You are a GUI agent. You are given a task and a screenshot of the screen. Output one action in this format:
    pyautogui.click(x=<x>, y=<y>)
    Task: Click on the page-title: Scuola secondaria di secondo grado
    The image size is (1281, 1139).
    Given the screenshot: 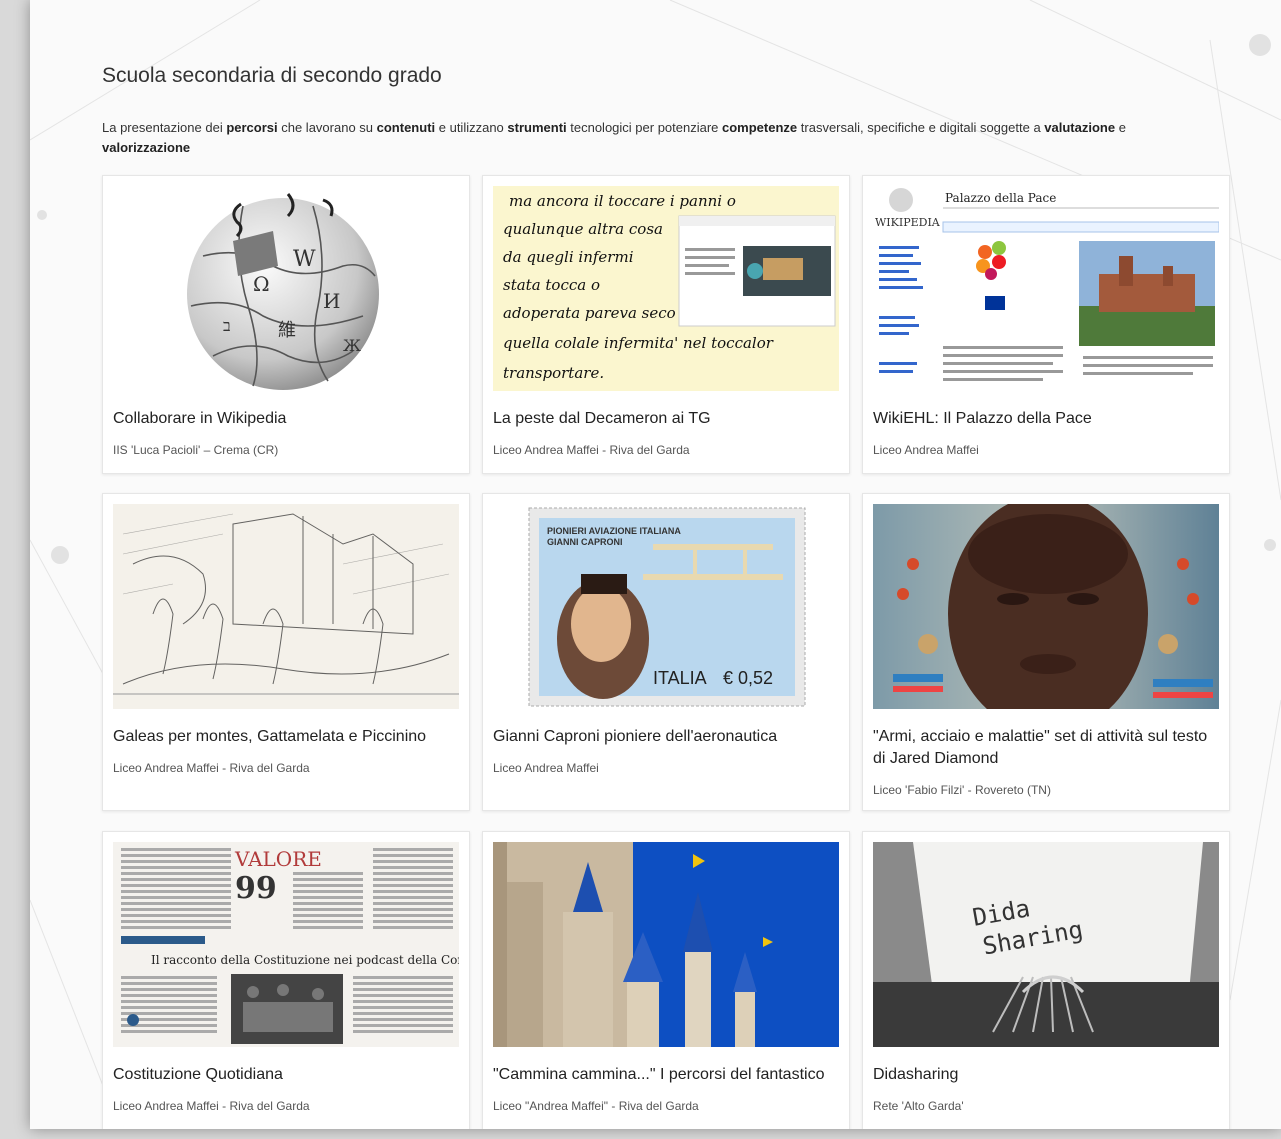 What is the action you would take?
    pyautogui.click(x=272, y=75)
    